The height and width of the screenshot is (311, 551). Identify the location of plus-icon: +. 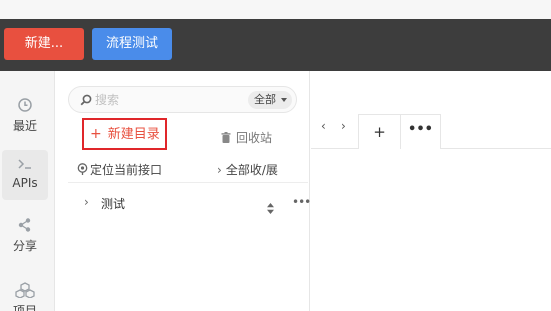
(96, 134).